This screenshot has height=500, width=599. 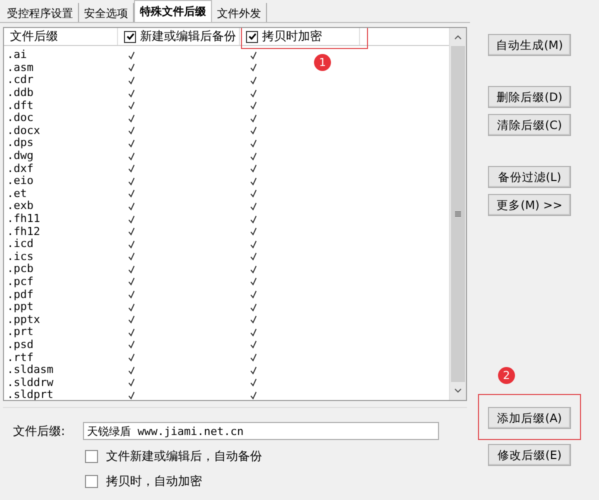 What do you see at coordinates (458, 391) in the screenshot?
I see `scroll-down-icon` at bounding box center [458, 391].